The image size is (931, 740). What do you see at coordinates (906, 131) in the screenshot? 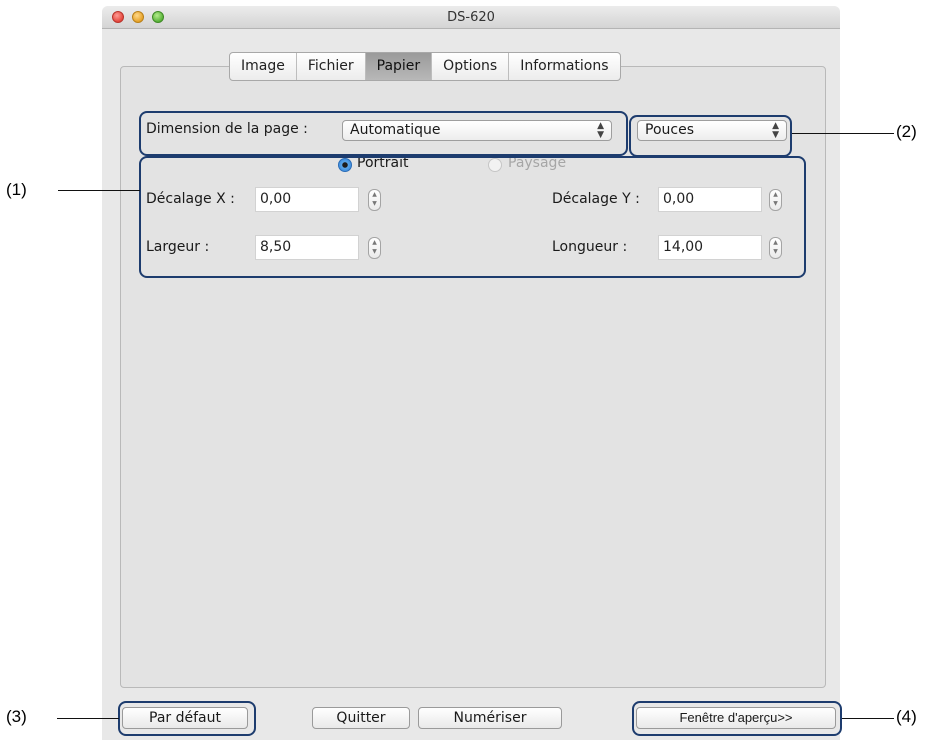
I see `callout-2-label: (2)` at bounding box center [906, 131].